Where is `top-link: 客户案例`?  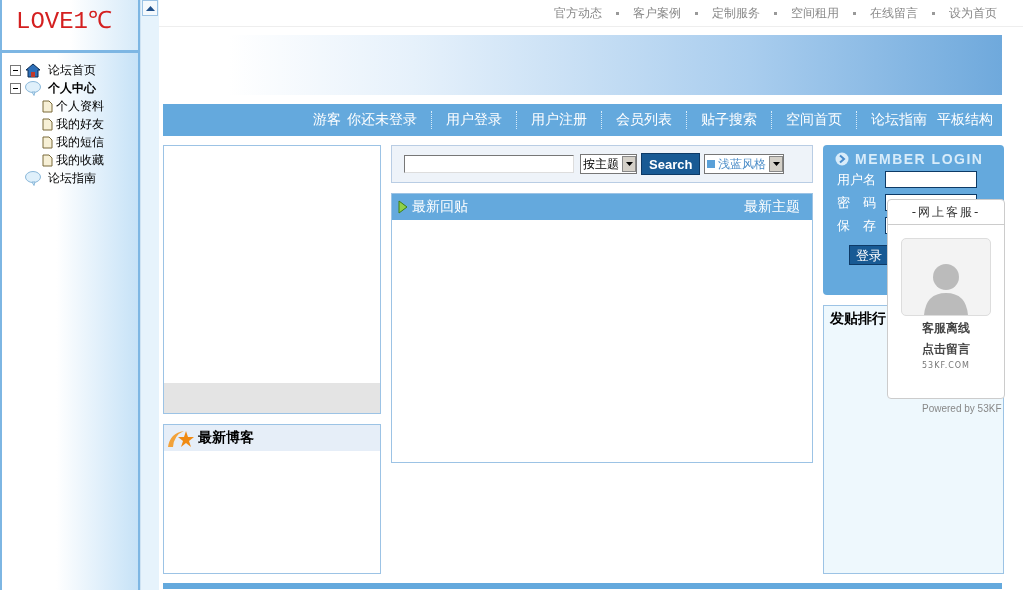 top-link: 客户案例 is located at coordinates (657, 13).